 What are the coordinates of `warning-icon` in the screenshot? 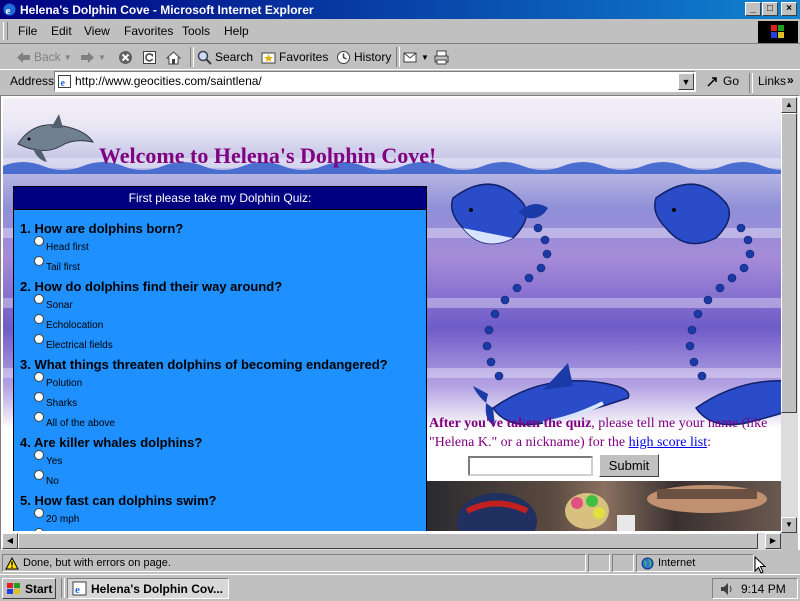 It's located at (12, 563).